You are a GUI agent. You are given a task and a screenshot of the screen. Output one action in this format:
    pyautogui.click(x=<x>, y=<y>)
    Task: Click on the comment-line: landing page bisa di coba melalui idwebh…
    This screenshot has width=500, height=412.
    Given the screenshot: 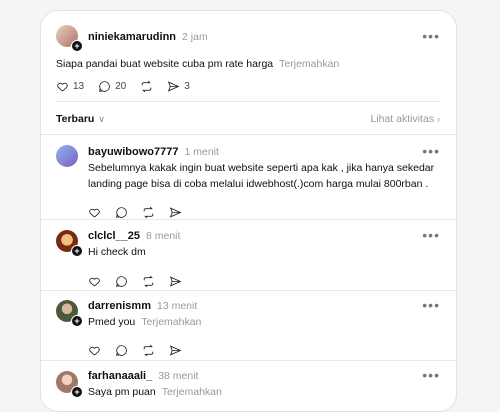 What is the action you would take?
    pyautogui.click(x=258, y=184)
    